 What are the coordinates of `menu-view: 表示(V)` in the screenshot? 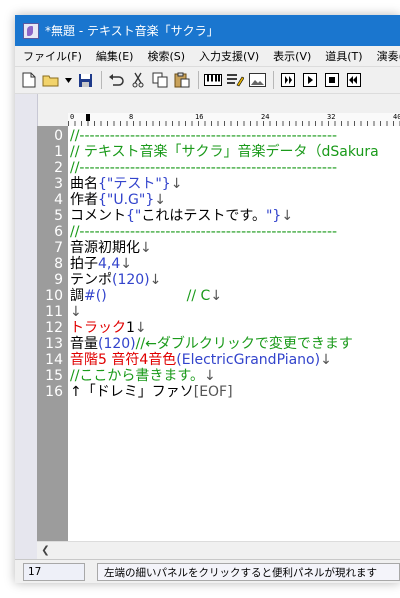 It's located at (292, 56).